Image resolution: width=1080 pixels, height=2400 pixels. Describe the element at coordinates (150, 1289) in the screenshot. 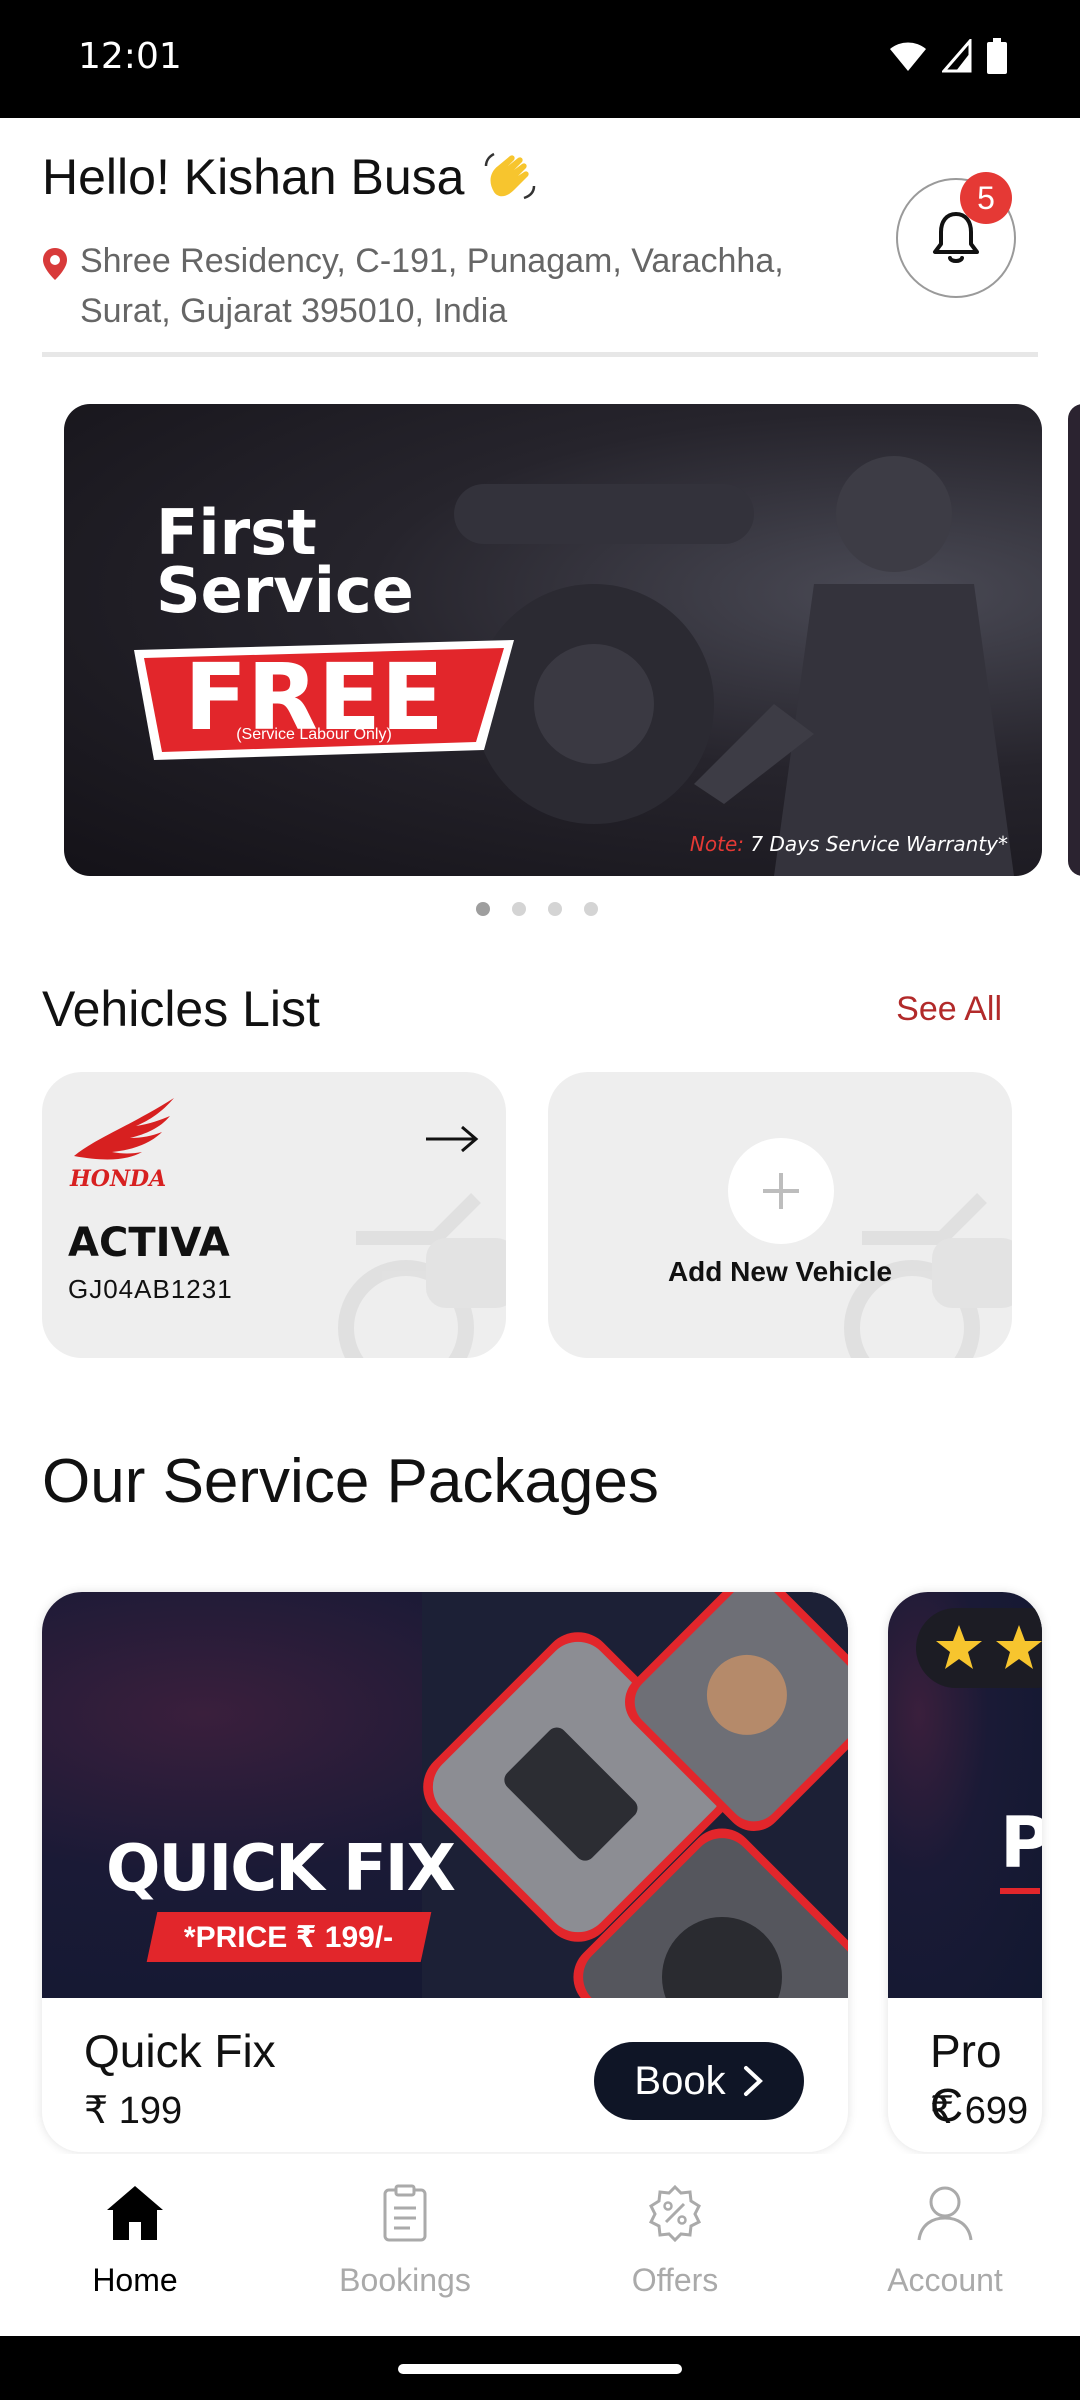

I see `vehicle-plate: GJ04AB1231` at that location.